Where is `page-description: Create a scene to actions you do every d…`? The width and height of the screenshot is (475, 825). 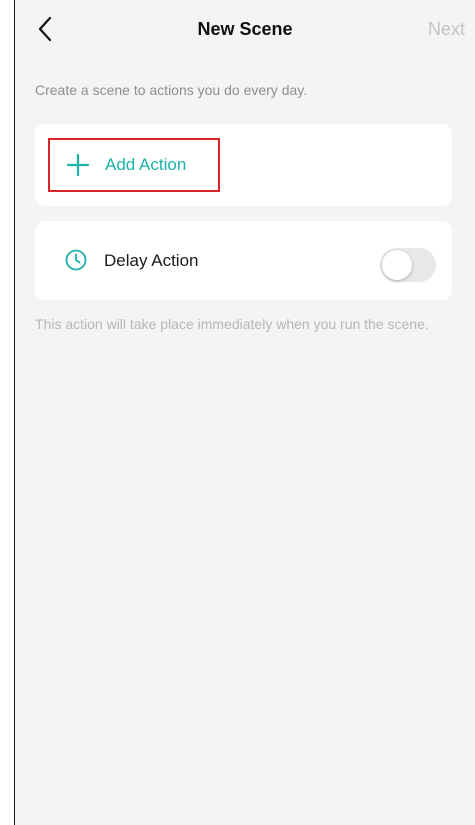
page-description: Create a scene to actions you do every d… is located at coordinates (171, 90).